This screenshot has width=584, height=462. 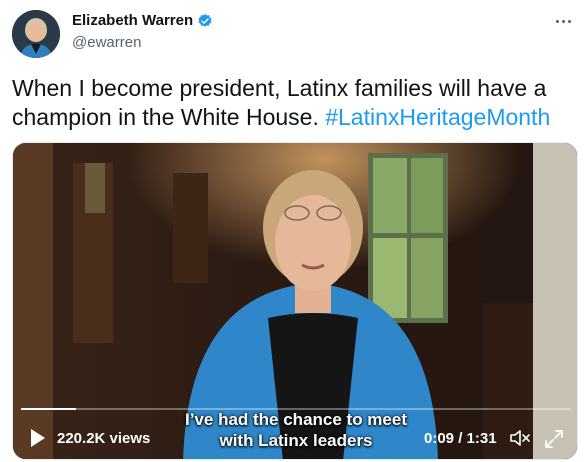 What do you see at coordinates (38, 438) in the screenshot?
I see `play-icon` at bounding box center [38, 438].